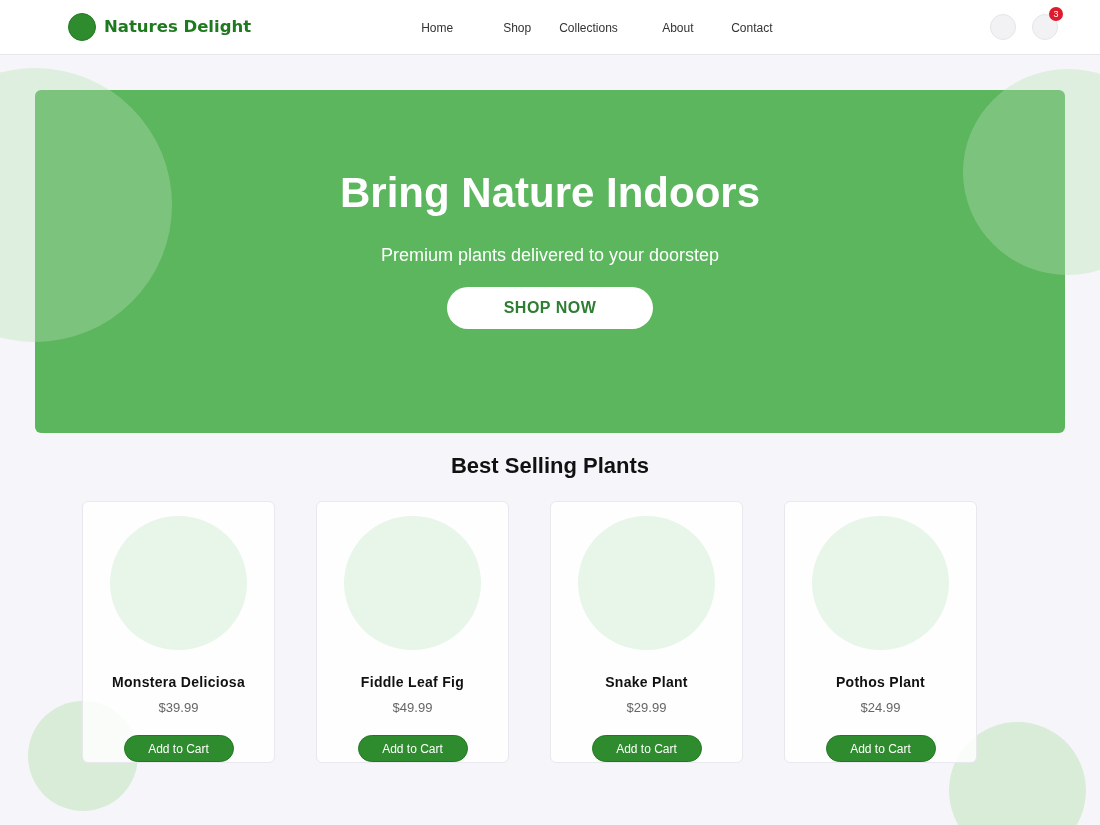 The height and width of the screenshot is (825, 1100). What do you see at coordinates (178, 683) in the screenshot?
I see `product-name: Monstera Deliciosa` at bounding box center [178, 683].